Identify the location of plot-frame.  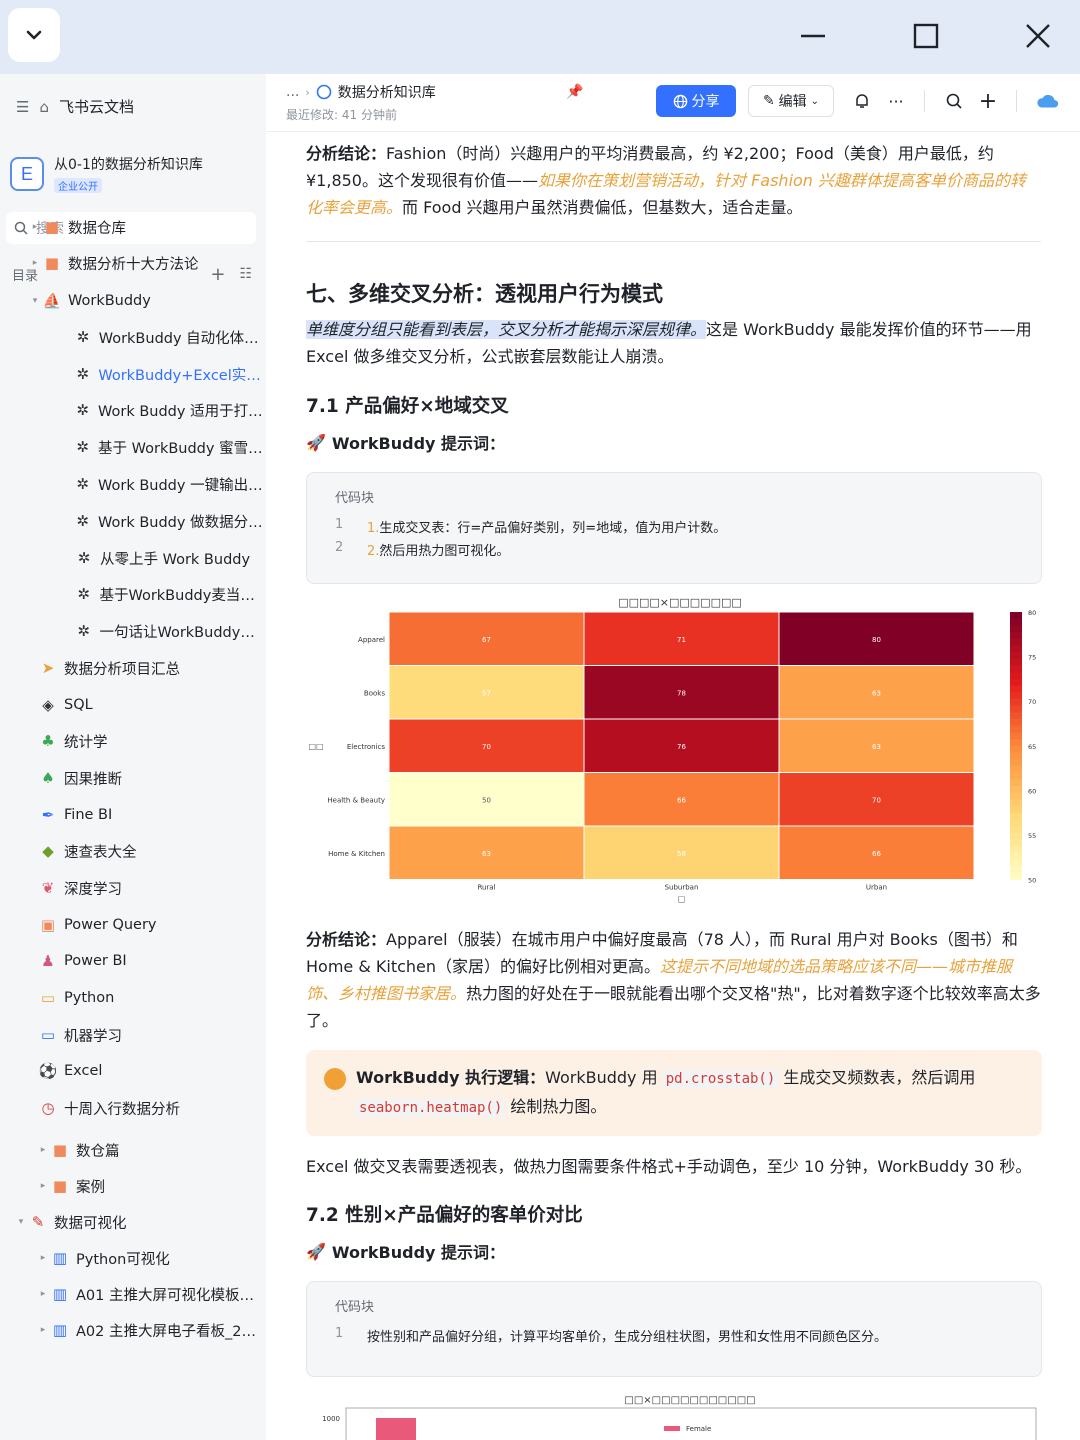
(691, 1423).